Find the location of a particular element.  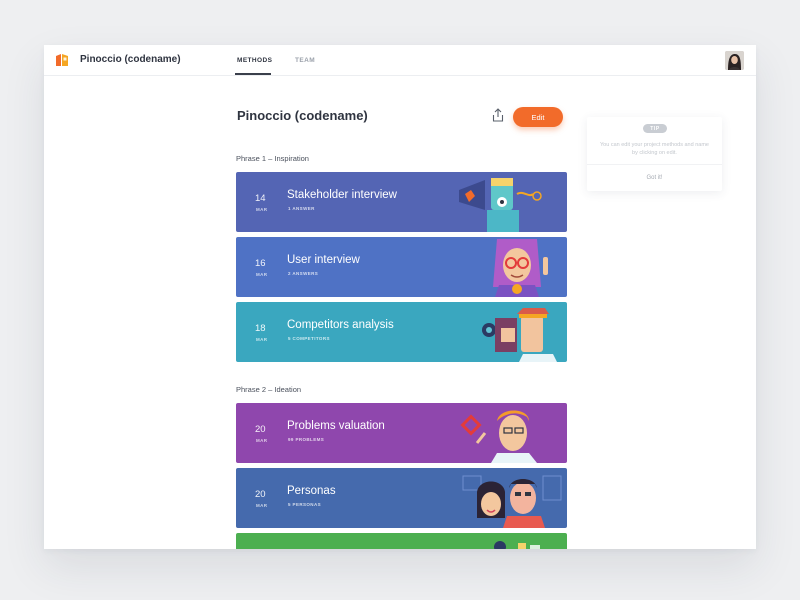

top-bar: Pinoccio (codename) METHODS TEAM is located at coordinates (400, 60).